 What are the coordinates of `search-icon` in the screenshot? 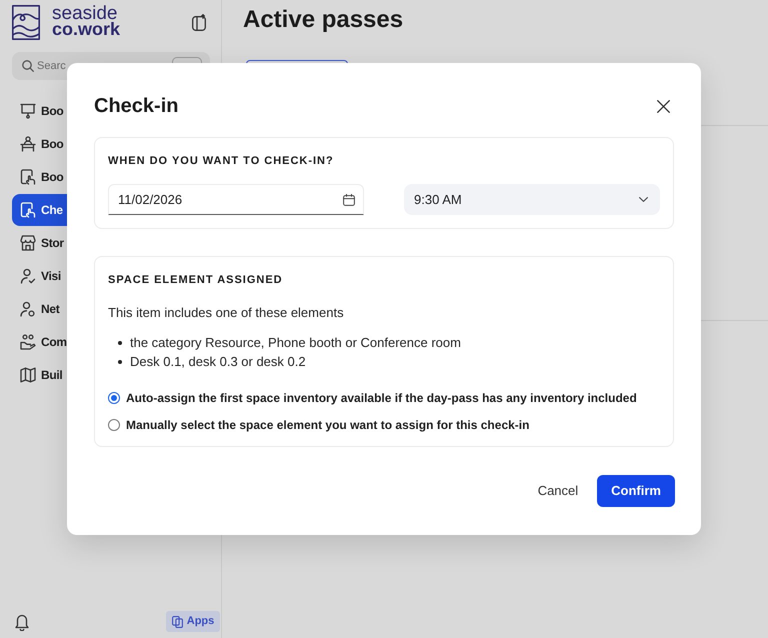 It's located at (28, 66).